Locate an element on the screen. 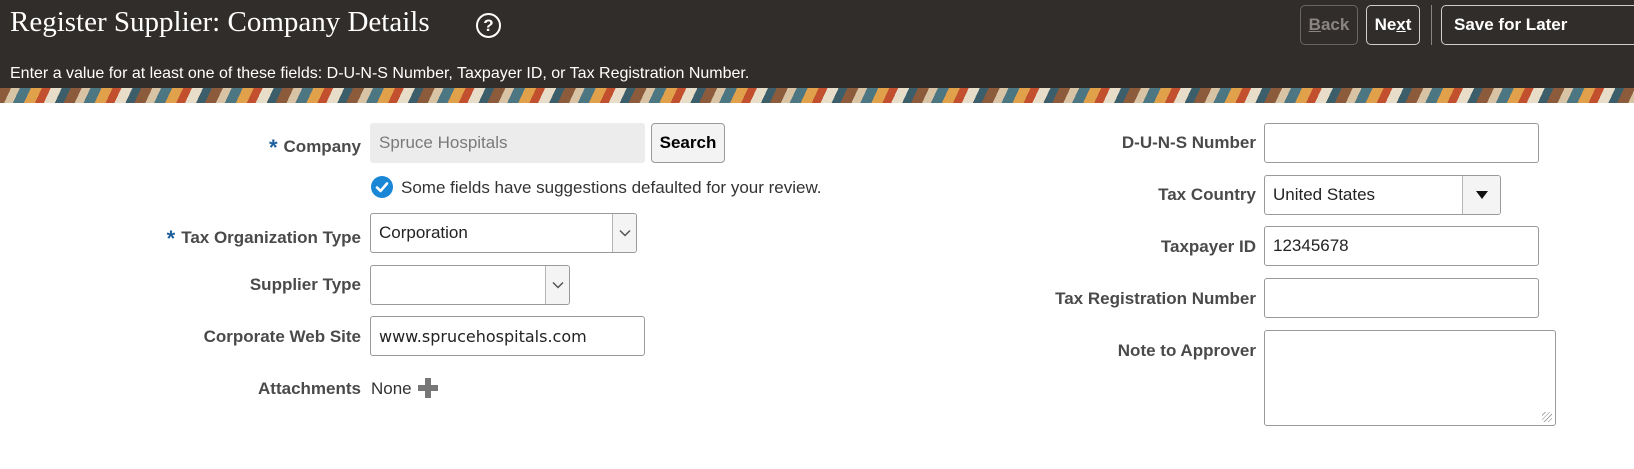 The image size is (1634, 469). note-to-approver-label: Note to Approver is located at coordinates (1186, 350).